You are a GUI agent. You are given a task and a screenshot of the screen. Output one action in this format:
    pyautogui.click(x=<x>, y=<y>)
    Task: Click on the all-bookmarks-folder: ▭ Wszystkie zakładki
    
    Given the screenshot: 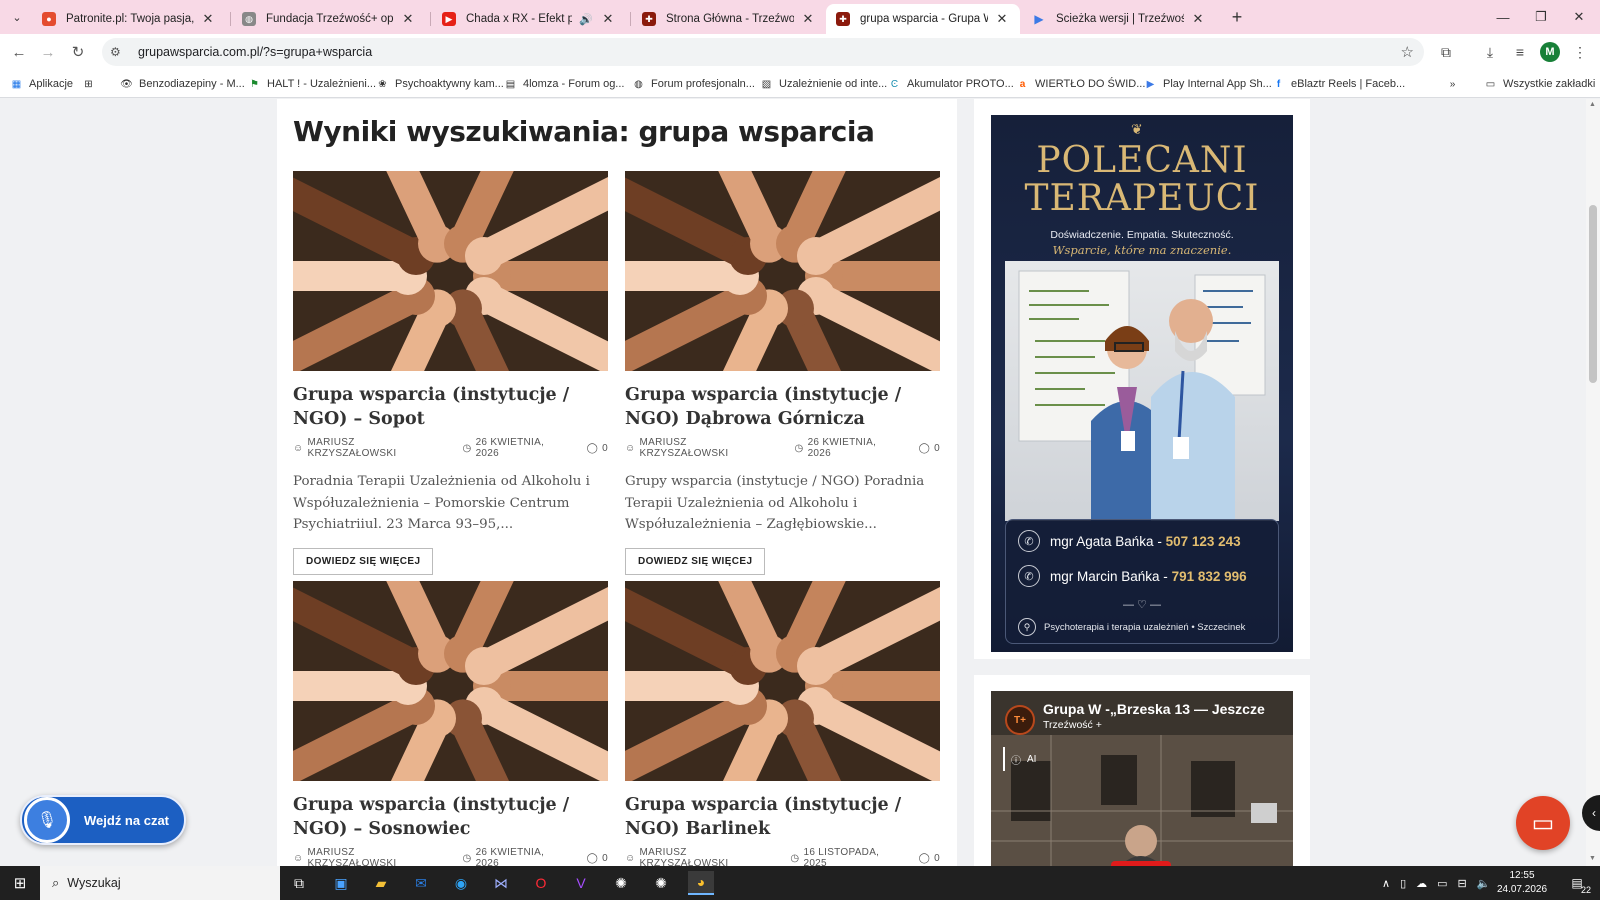 What is the action you would take?
    pyautogui.click(x=1540, y=84)
    